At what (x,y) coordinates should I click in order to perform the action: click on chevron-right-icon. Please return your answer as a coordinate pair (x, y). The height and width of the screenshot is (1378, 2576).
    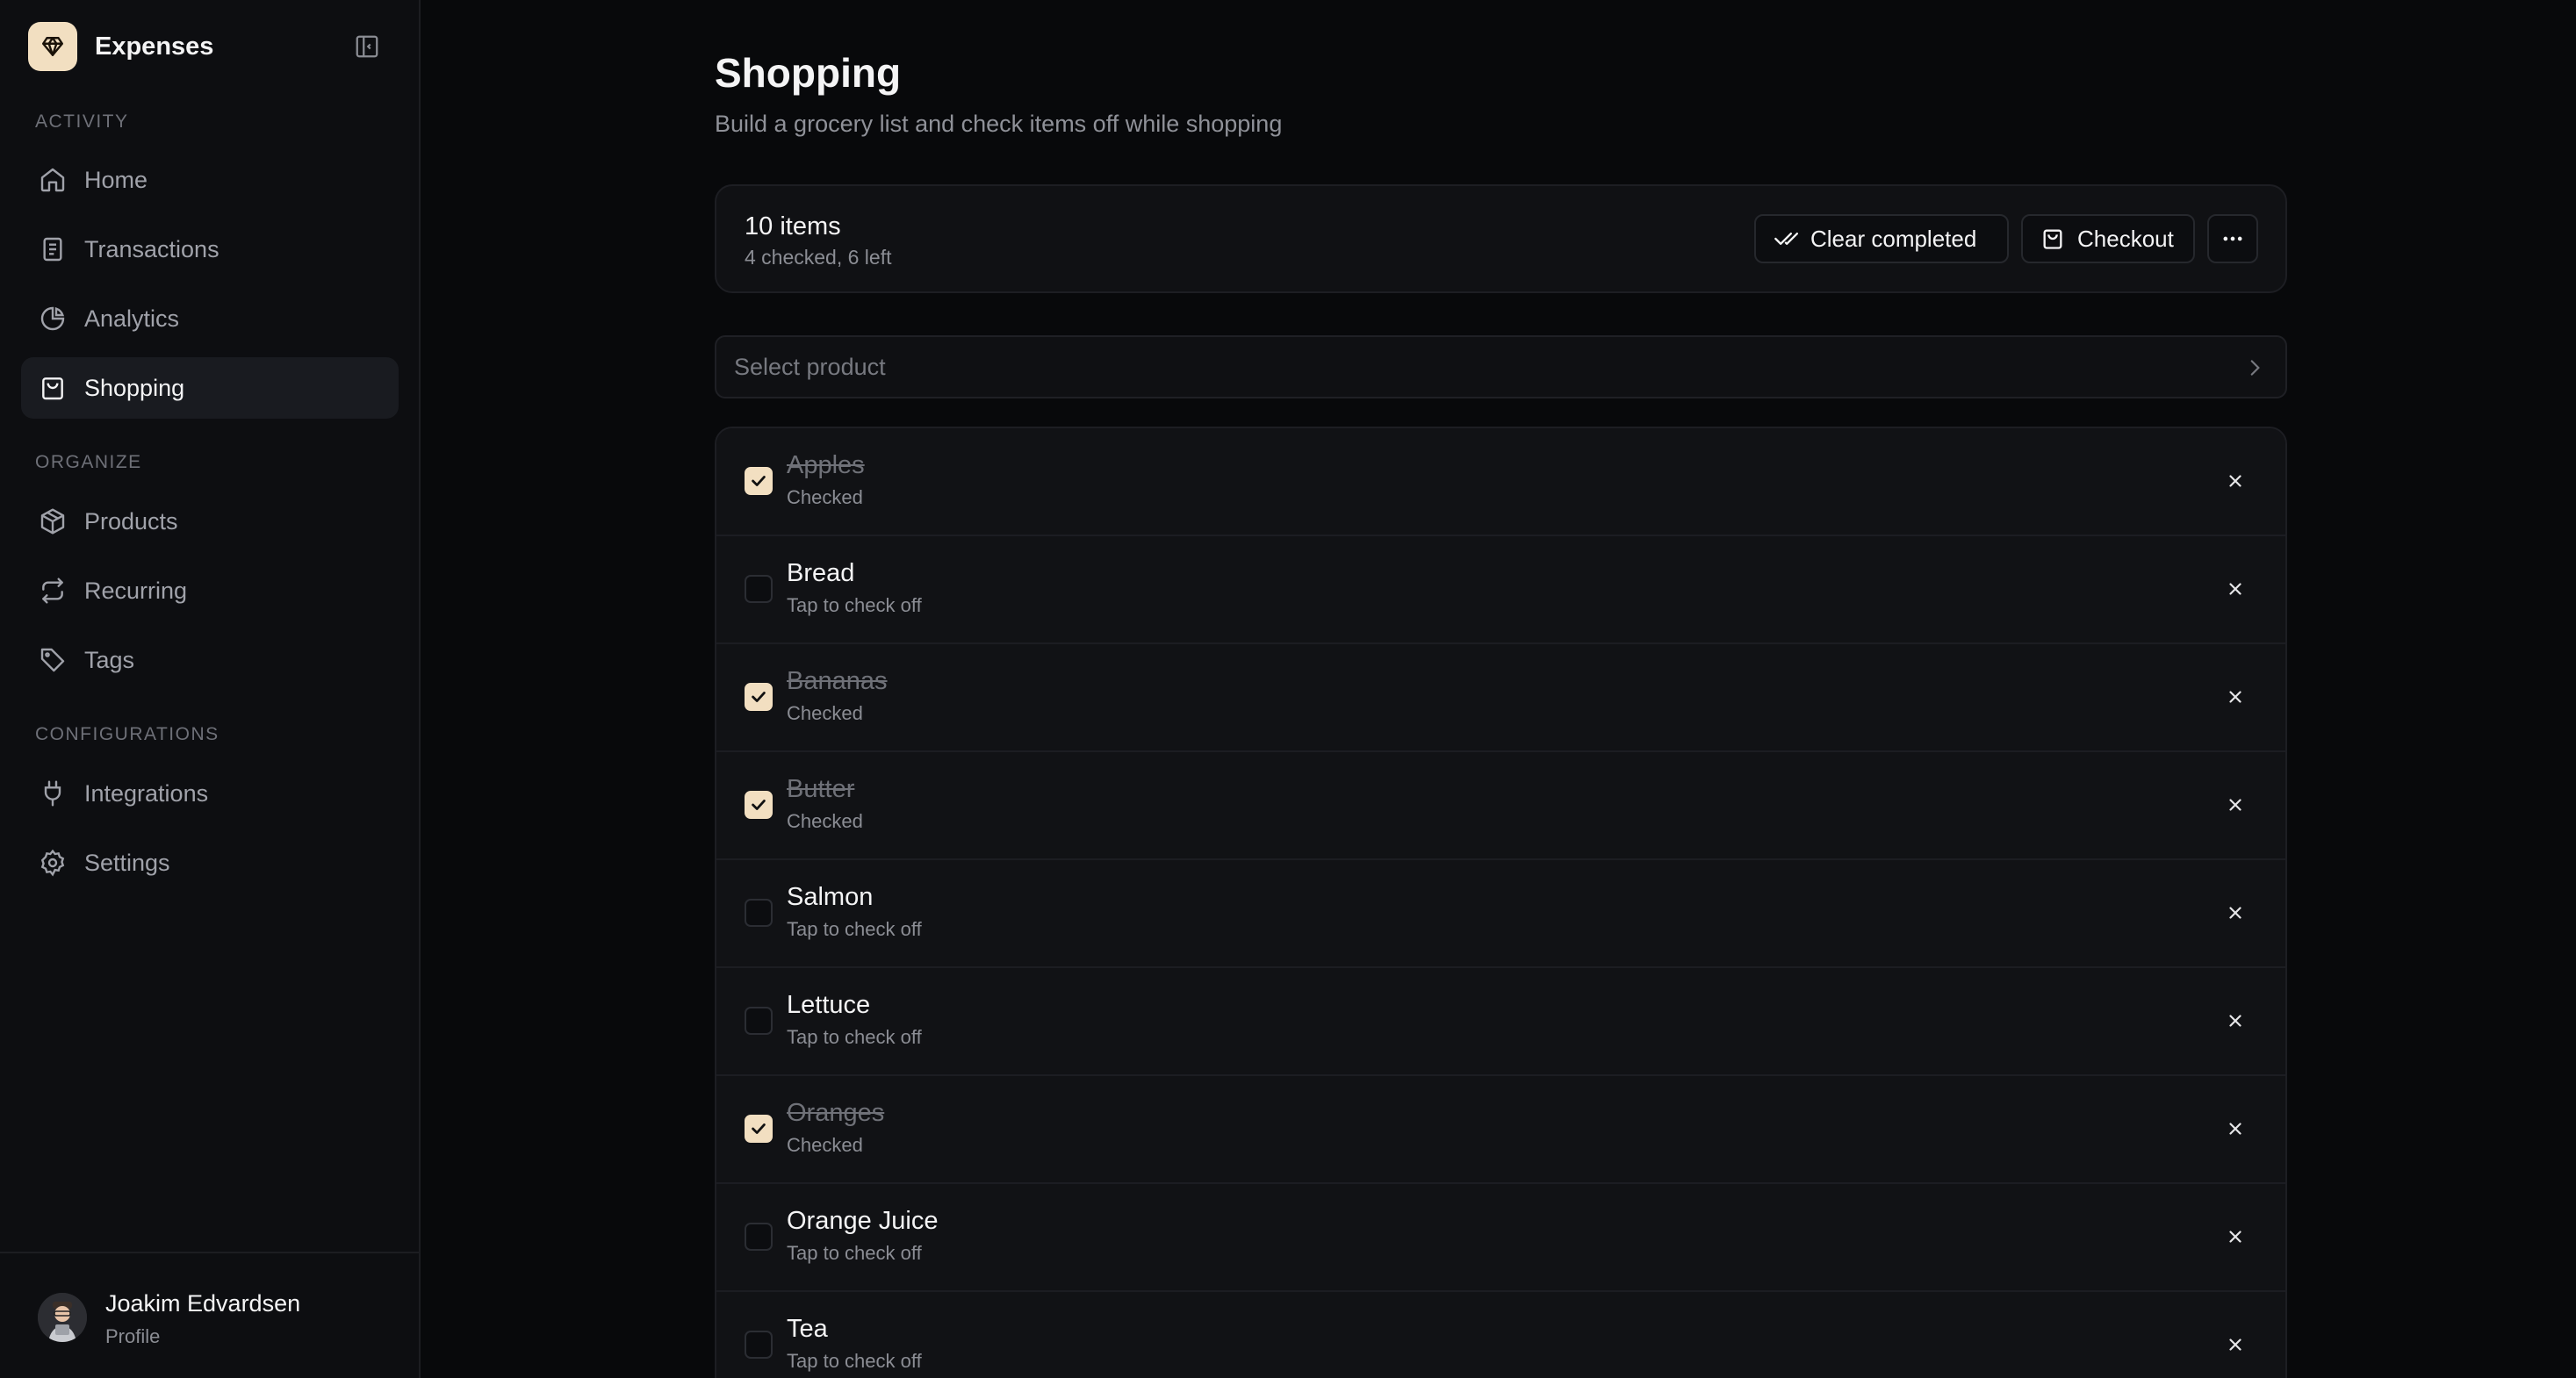
    Looking at the image, I should click on (2255, 368).